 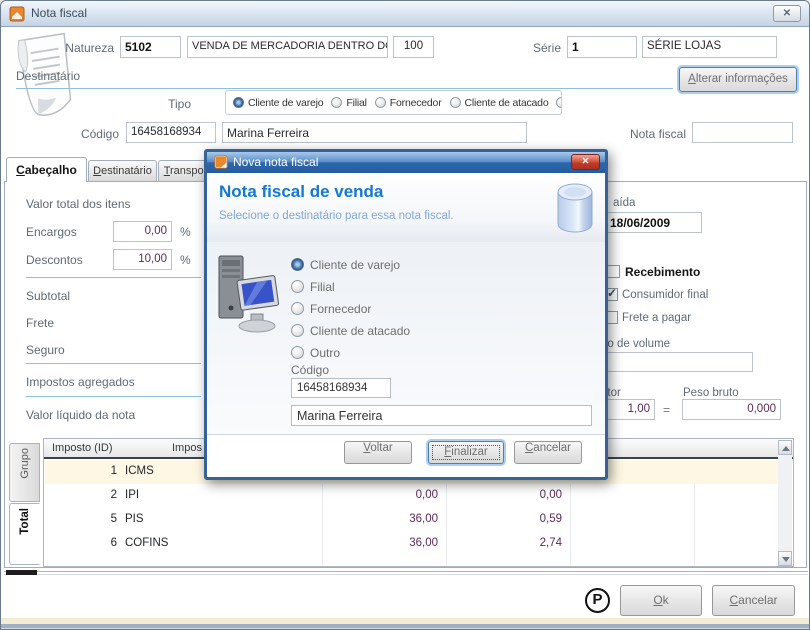 I want to click on window-titlebar: Nota fiscal ✕, so click(x=405, y=14).